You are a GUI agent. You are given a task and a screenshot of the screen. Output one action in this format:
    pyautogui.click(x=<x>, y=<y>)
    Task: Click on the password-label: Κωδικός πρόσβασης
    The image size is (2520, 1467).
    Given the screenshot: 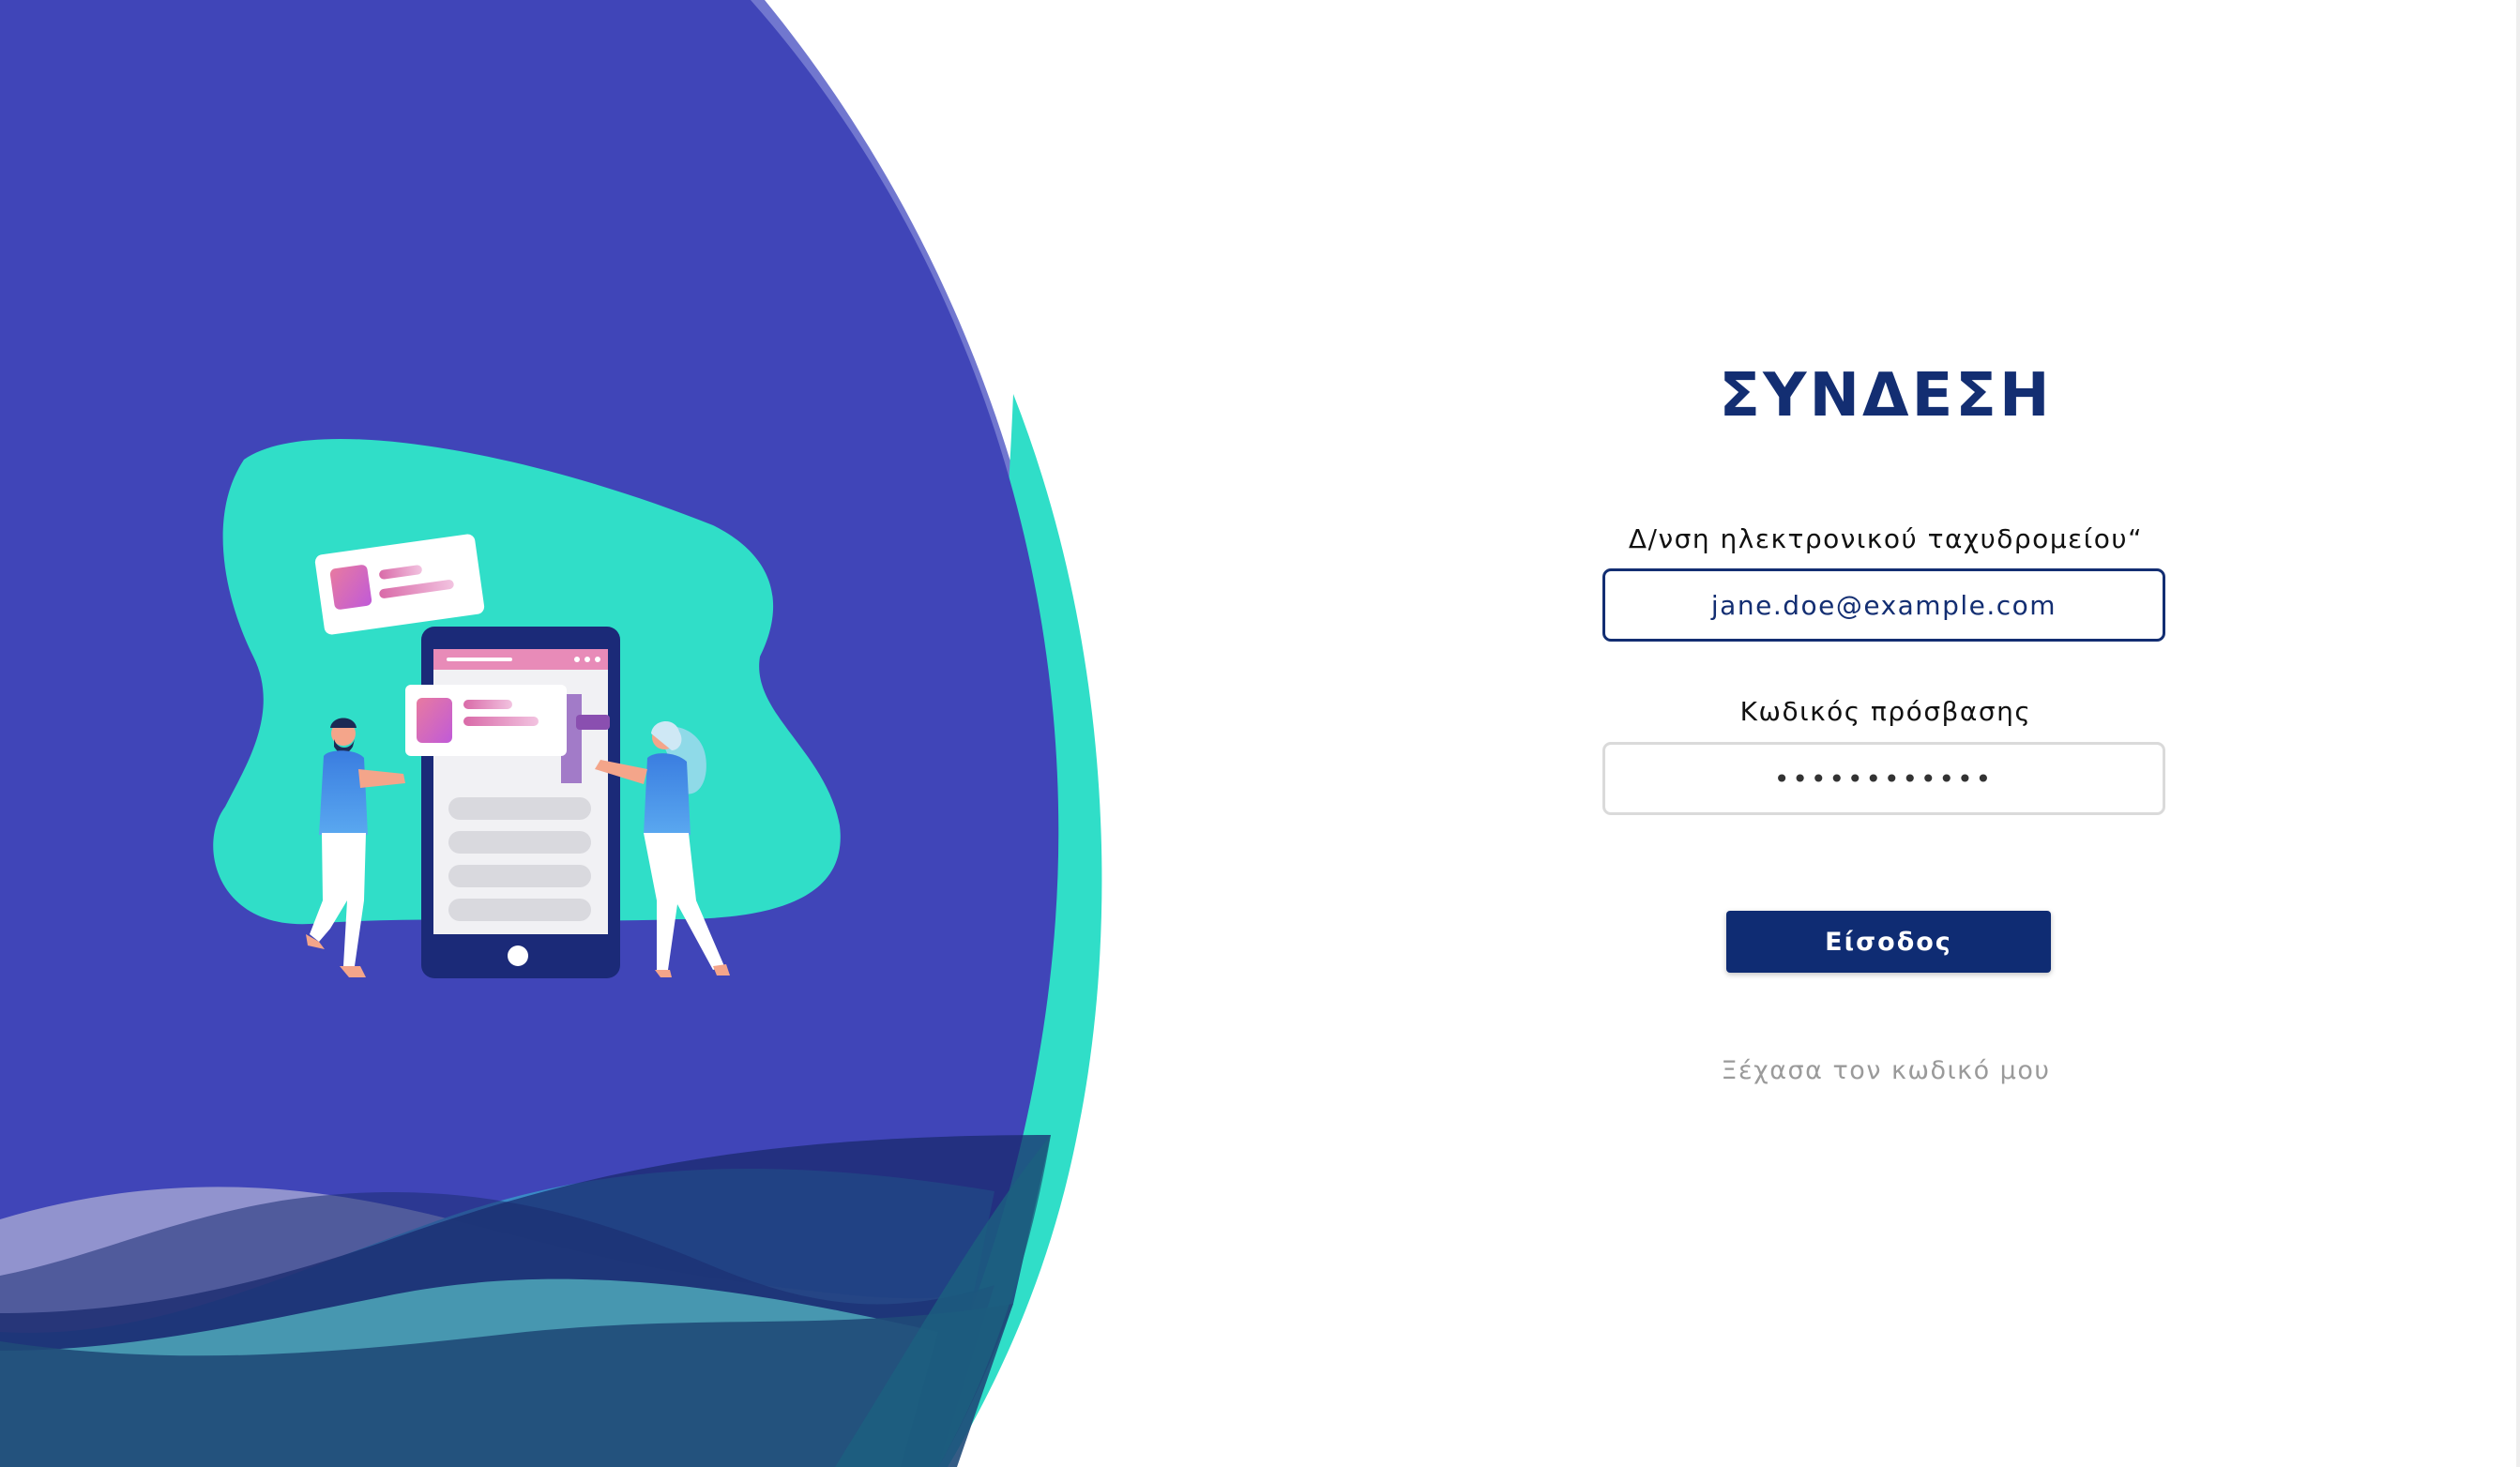 What is the action you would take?
    pyautogui.click(x=1885, y=711)
    